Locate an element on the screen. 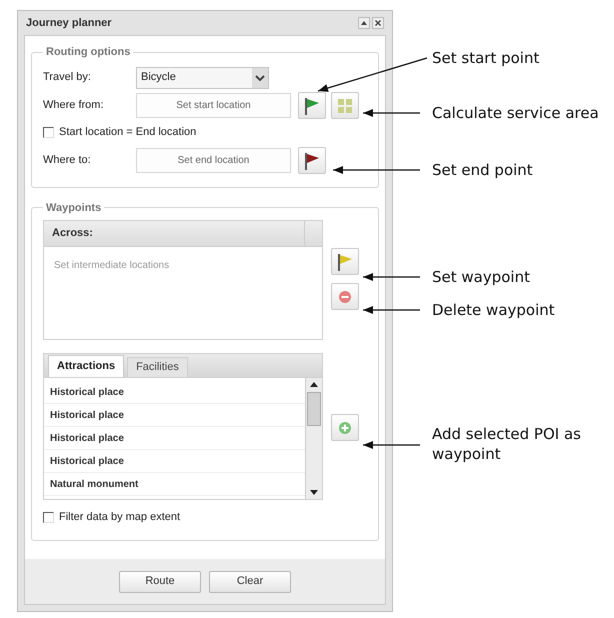 Image resolution: width=614 pixels, height=618 pixels. group-legend: Routing options is located at coordinates (88, 52).